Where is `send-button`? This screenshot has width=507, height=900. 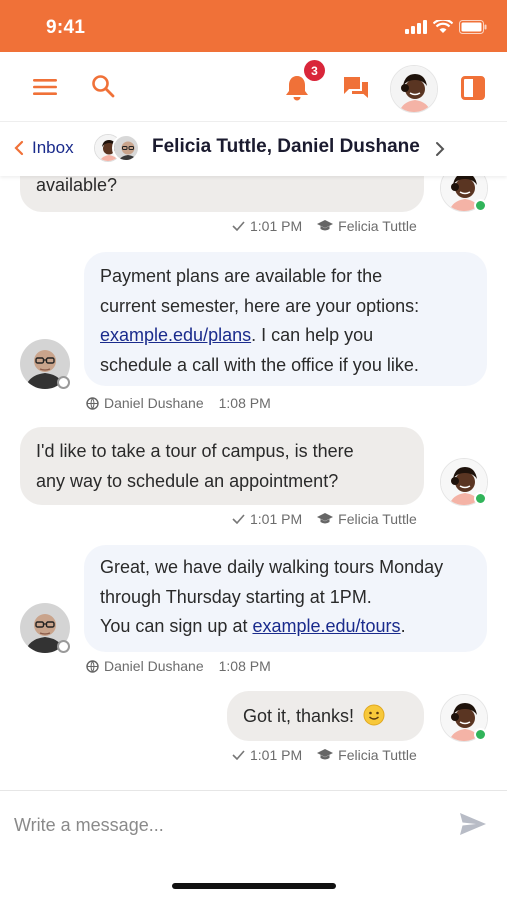 send-button is located at coordinates (473, 824).